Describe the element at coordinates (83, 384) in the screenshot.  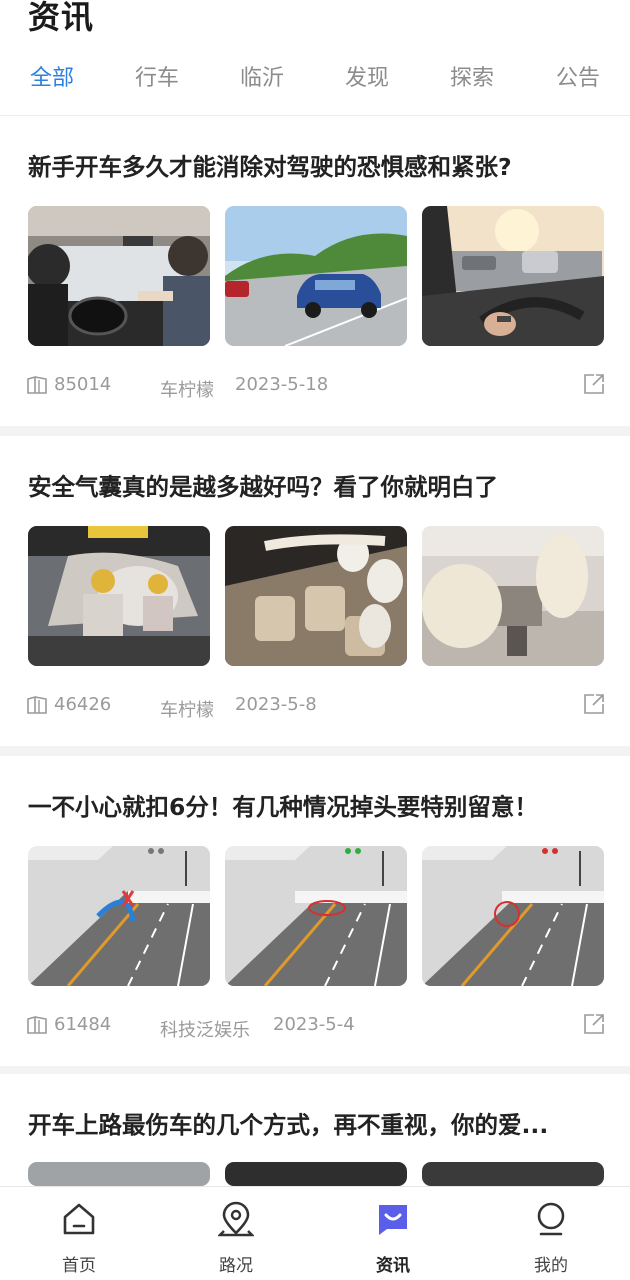
I see `view-count-value: 85014` at that location.